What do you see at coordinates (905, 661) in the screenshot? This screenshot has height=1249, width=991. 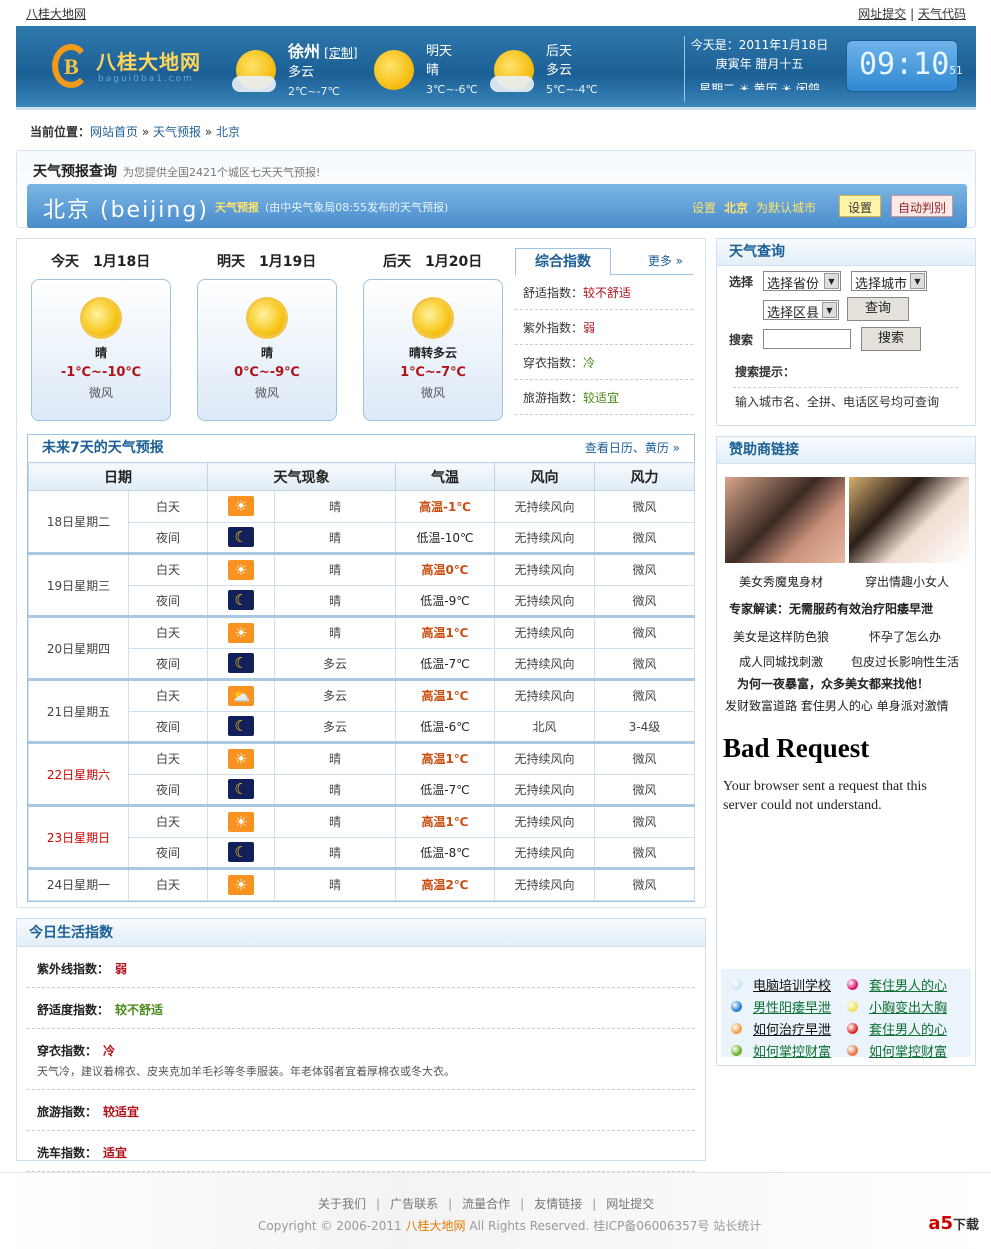 I see `ad-link: 包皮过长影响性生活` at bounding box center [905, 661].